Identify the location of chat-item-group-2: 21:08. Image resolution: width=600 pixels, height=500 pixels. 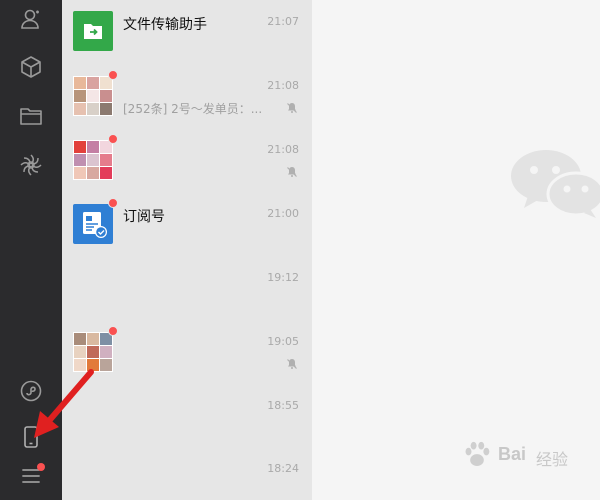
(187, 160).